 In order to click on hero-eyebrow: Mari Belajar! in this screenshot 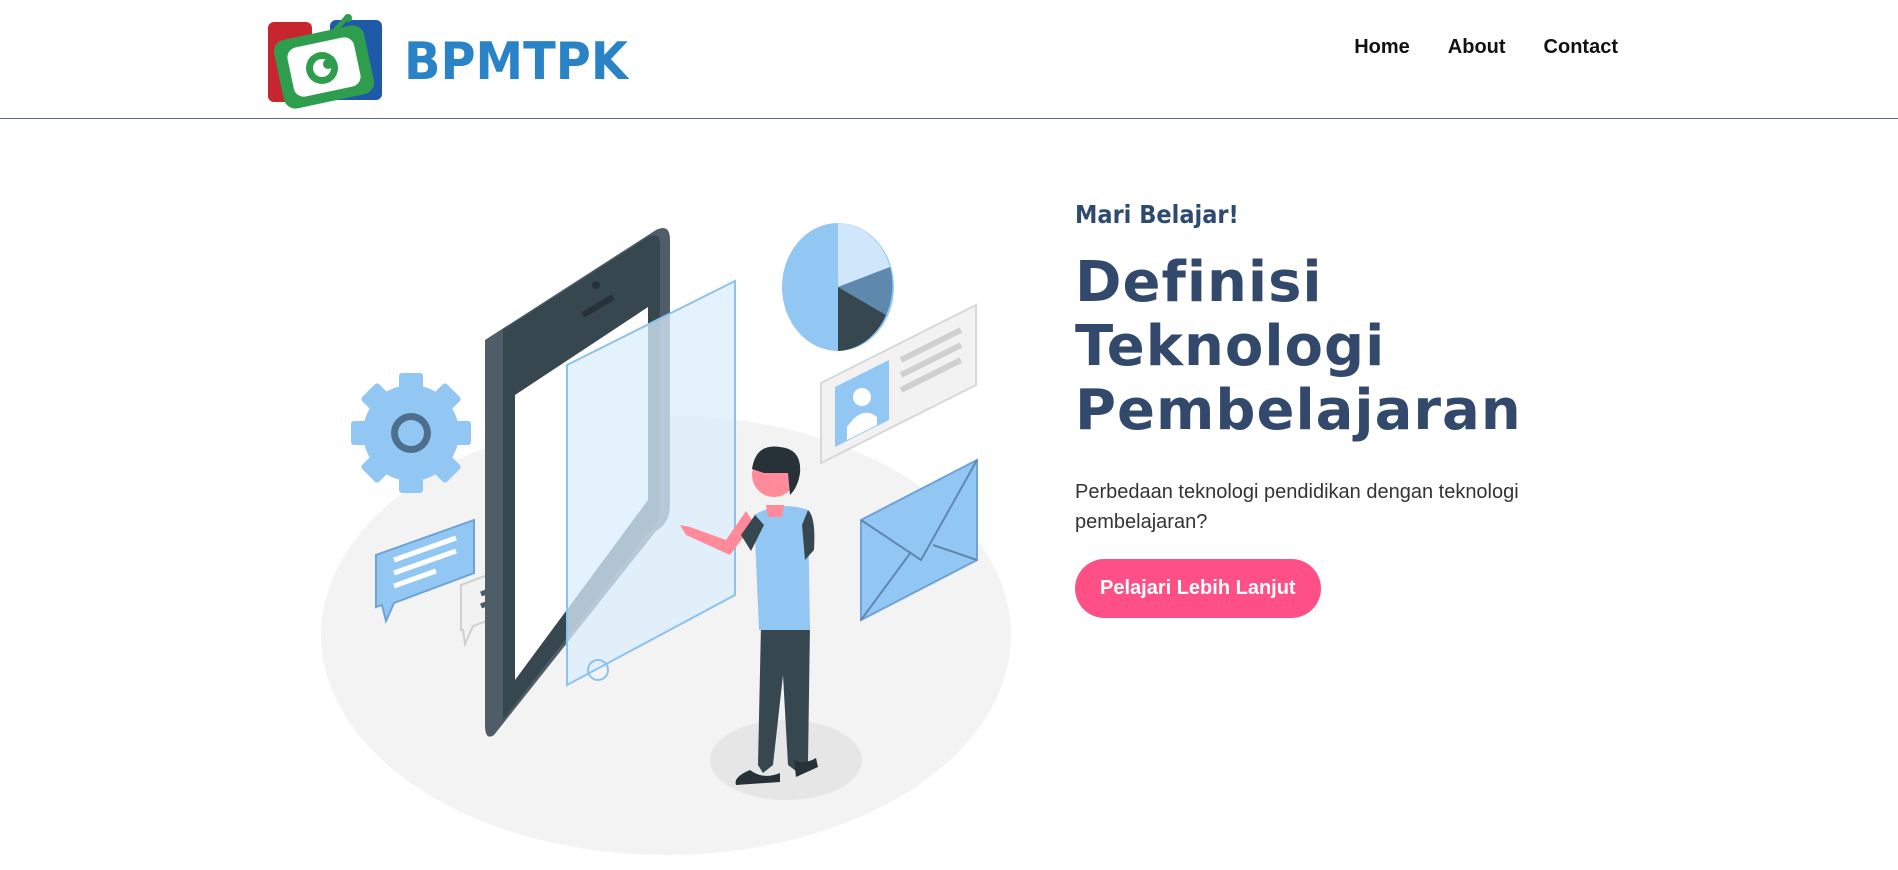, I will do `click(1157, 214)`.